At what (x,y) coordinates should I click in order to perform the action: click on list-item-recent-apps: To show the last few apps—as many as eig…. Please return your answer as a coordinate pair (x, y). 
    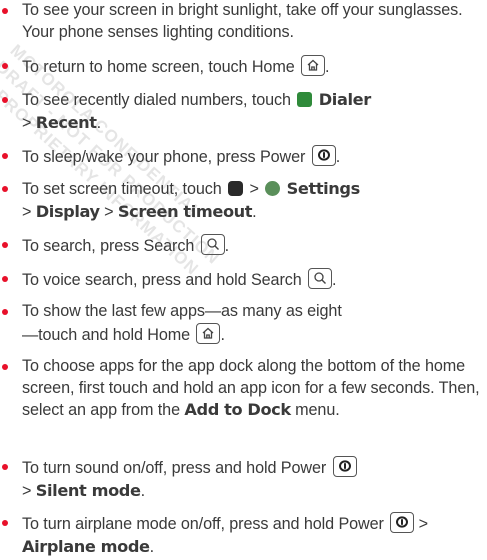
    Looking at the image, I should click on (172, 323).